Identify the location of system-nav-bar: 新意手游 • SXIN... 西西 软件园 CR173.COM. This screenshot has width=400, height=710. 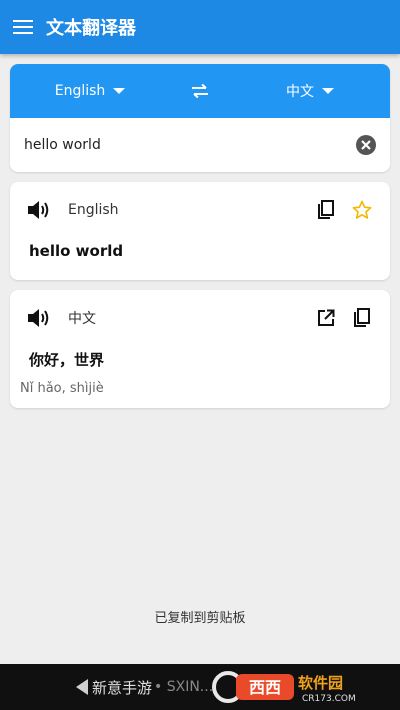
(200, 687).